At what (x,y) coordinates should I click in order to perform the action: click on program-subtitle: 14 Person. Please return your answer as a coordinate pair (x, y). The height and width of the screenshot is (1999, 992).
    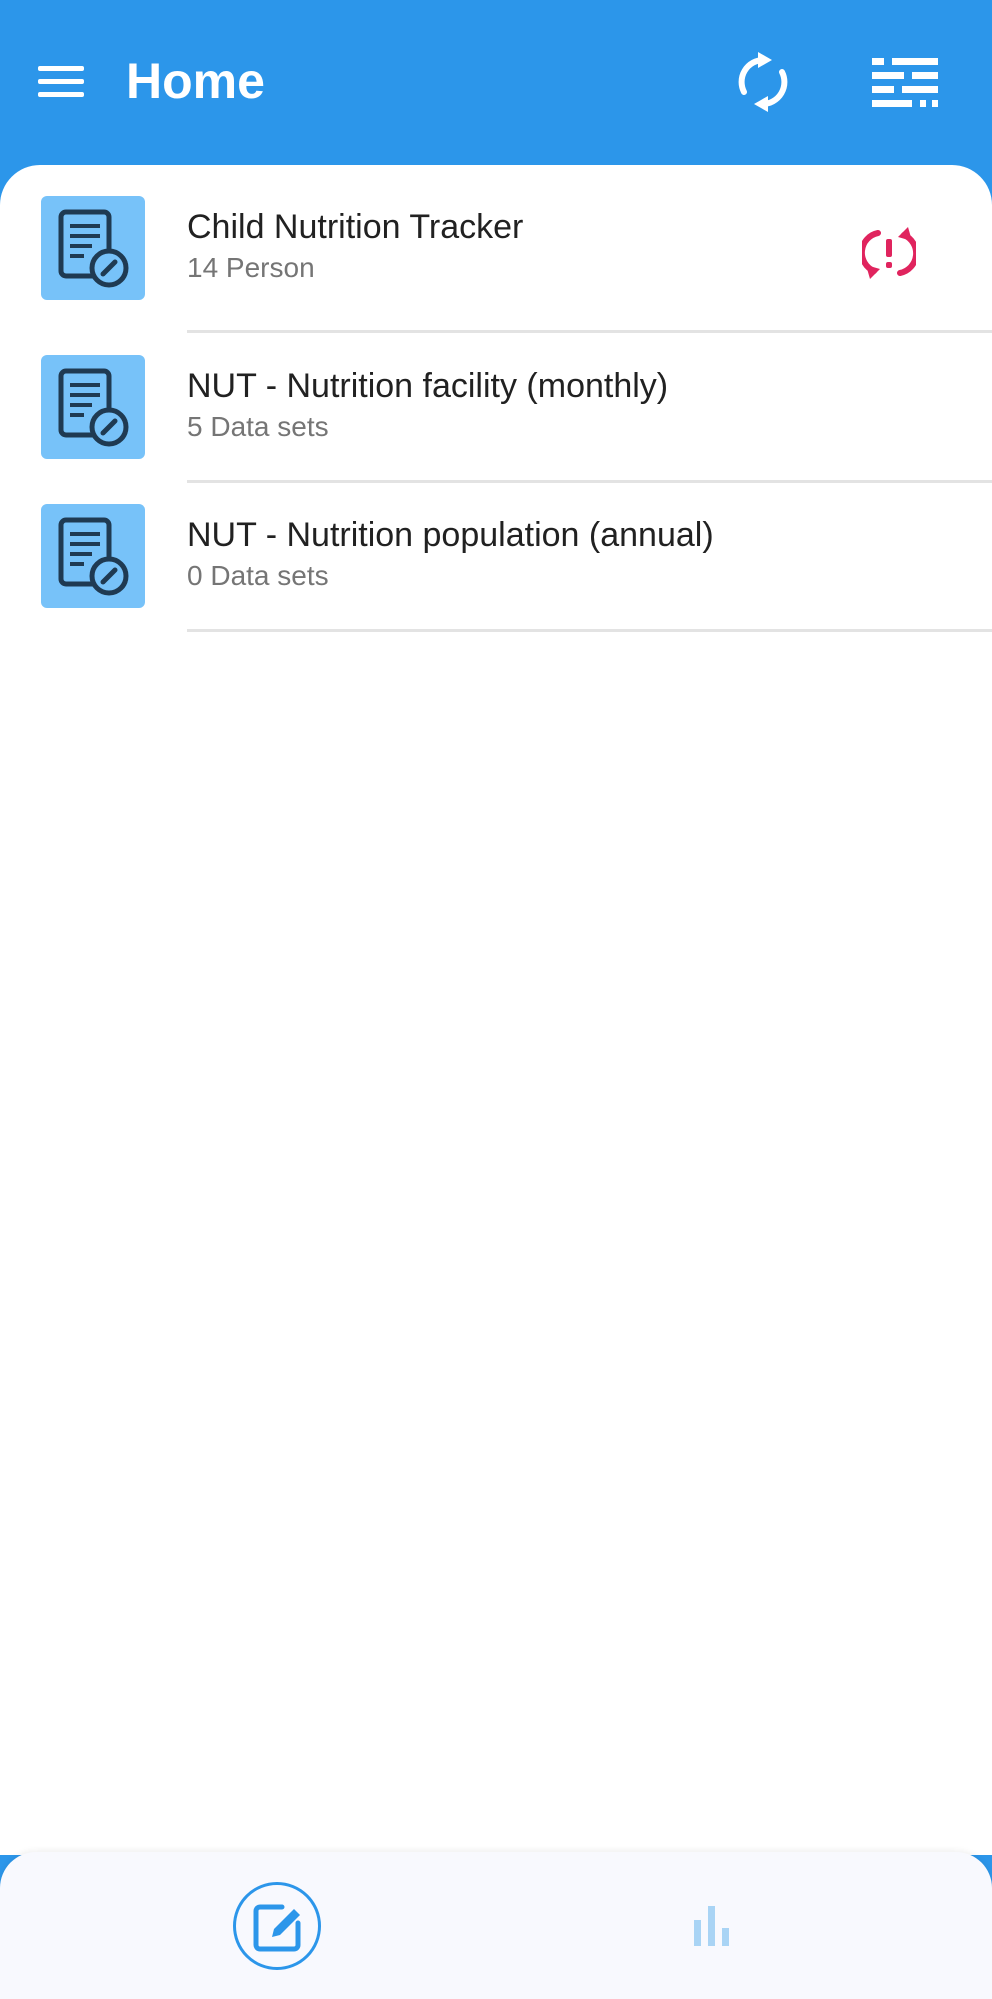
    Looking at the image, I should click on (251, 267).